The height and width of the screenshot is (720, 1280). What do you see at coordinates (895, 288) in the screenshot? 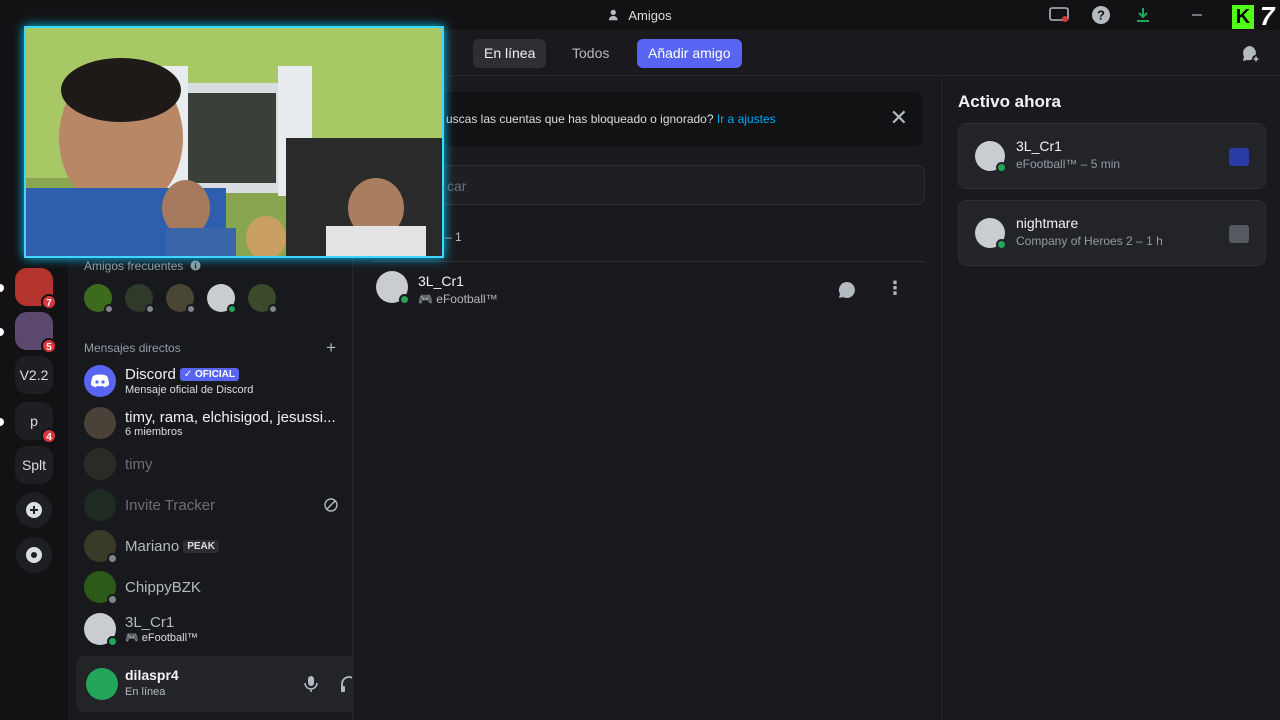
I see `more-options-icon: ⋮` at bounding box center [895, 288].